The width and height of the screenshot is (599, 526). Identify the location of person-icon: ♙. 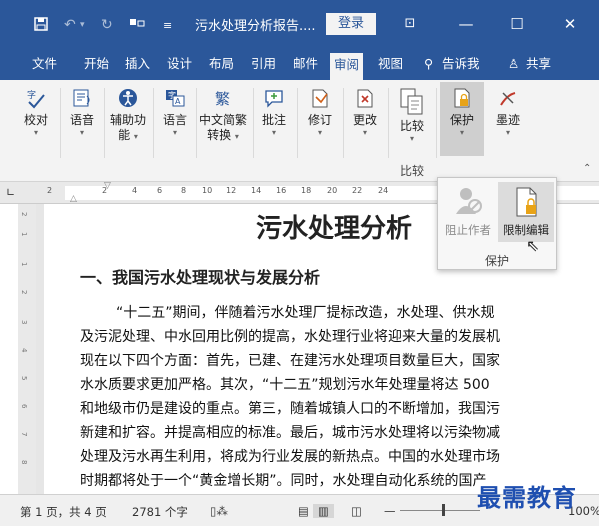
(513, 65).